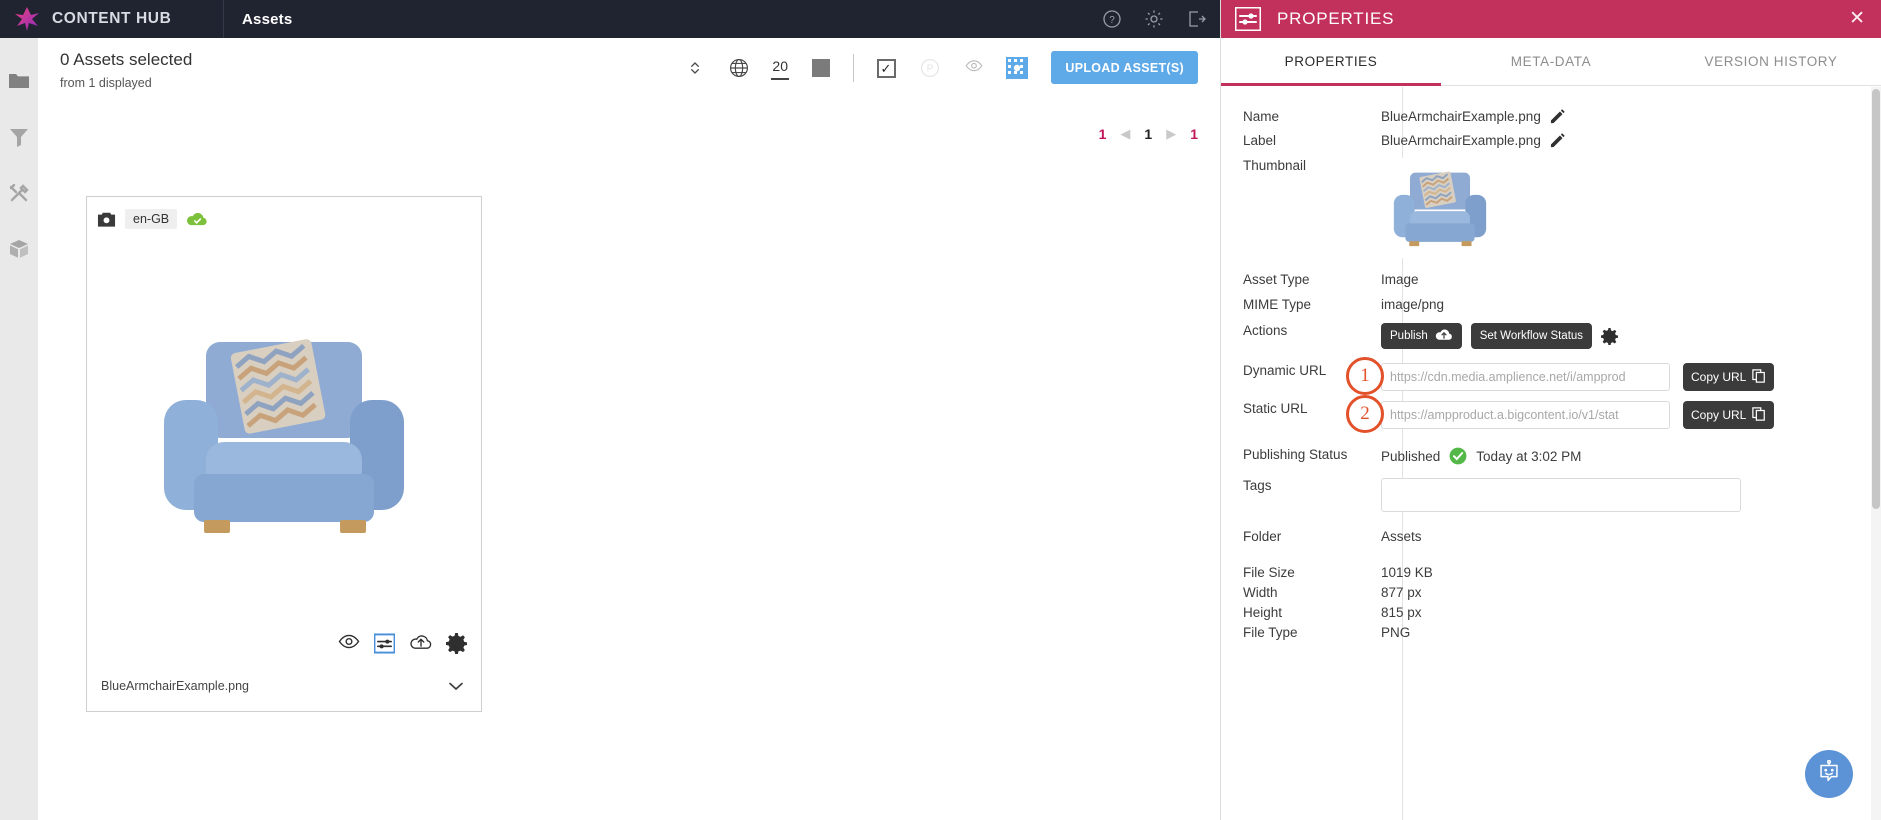  Describe the element at coordinates (1719, 415) in the screenshot. I see `copy-button-label: Copy URL` at that location.